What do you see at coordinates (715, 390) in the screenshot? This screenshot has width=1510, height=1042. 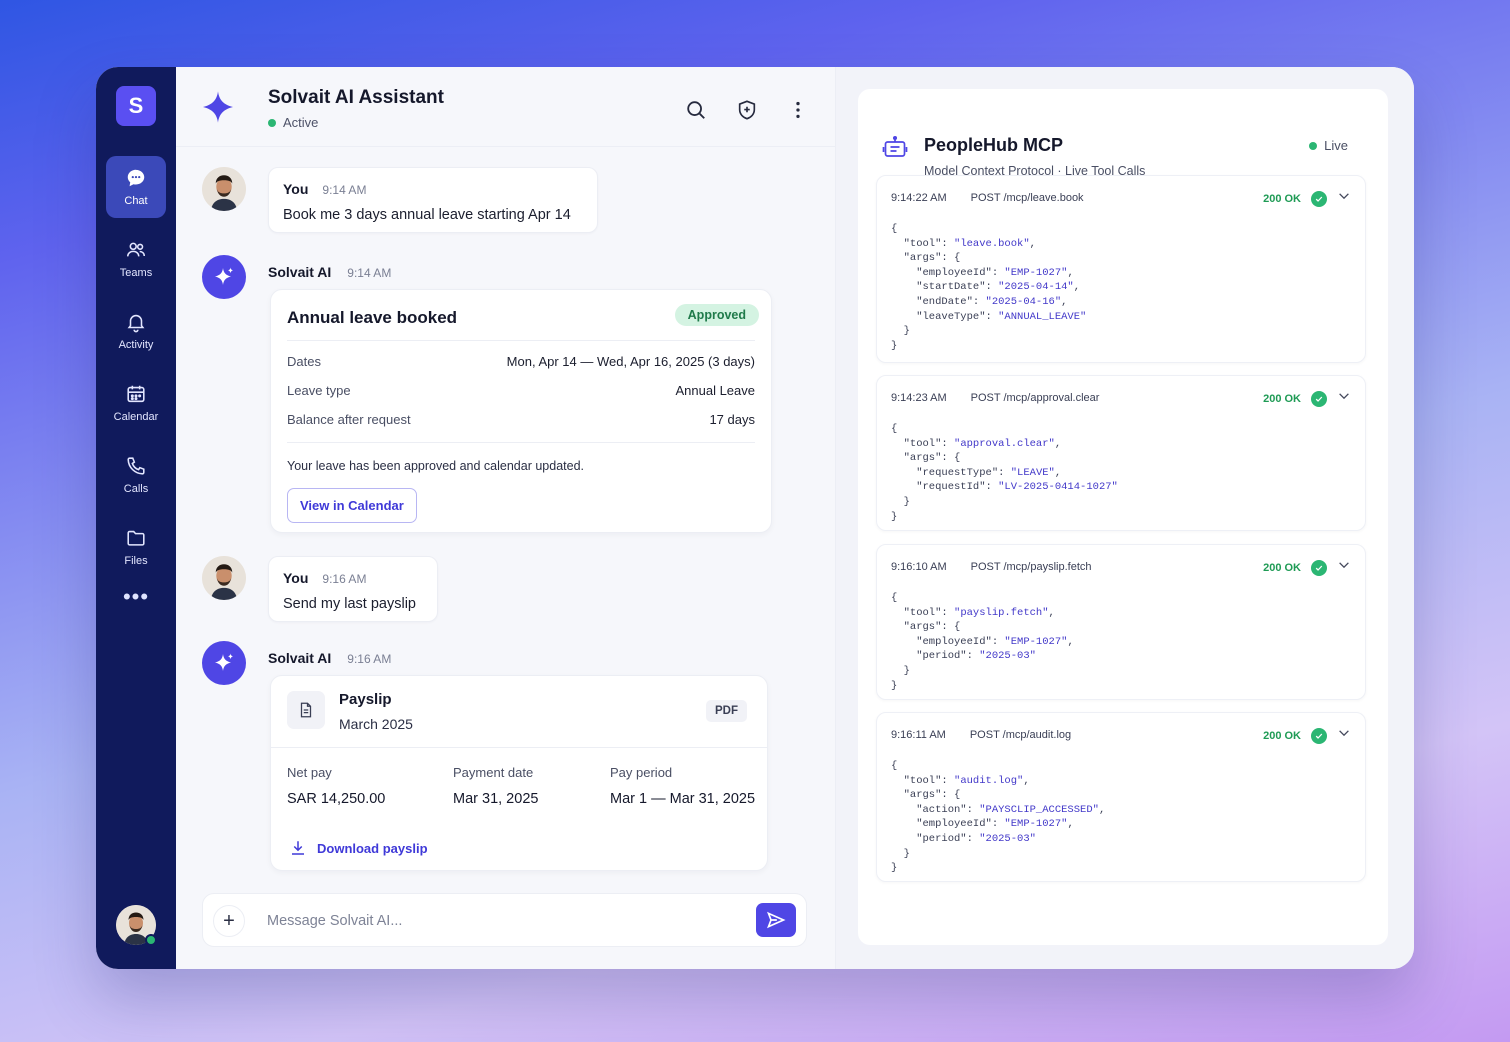 I see `detail-value: Annual Leave` at bounding box center [715, 390].